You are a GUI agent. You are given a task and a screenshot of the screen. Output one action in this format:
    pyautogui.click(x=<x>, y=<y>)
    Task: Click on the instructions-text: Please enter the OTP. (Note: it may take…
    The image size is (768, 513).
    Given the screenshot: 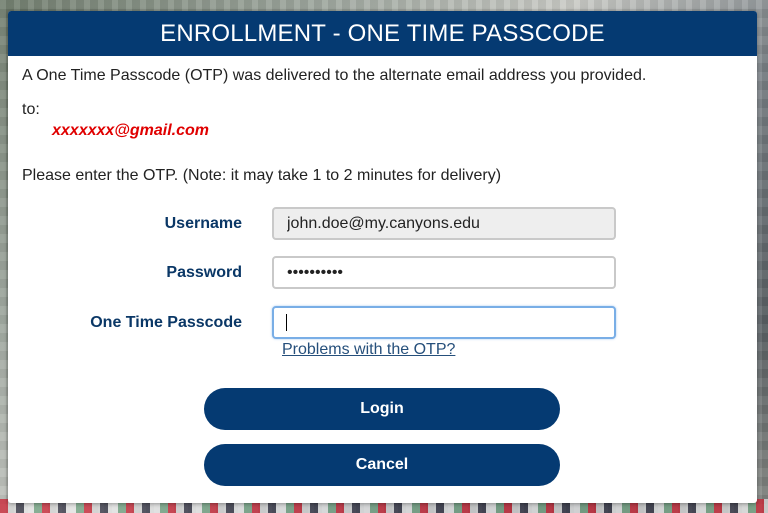 What is the action you would take?
    pyautogui.click(x=262, y=175)
    